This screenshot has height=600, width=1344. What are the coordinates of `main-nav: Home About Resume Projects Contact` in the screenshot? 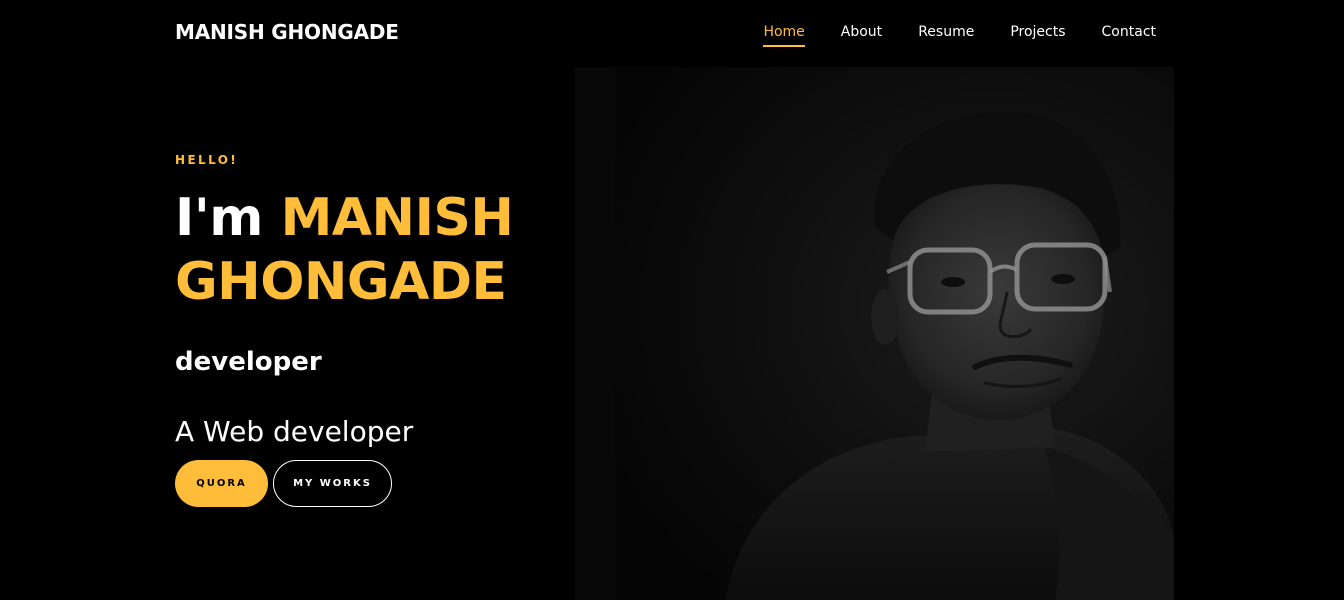 It's located at (959, 34).